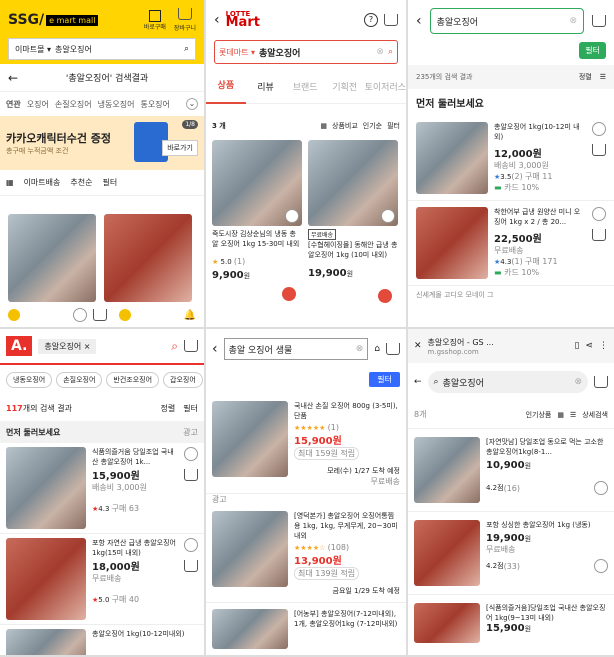 Image resolution: width=614 pixels, height=657 pixels. I want to click on search-input: 총알 오징어 생물, so click(292, 349).